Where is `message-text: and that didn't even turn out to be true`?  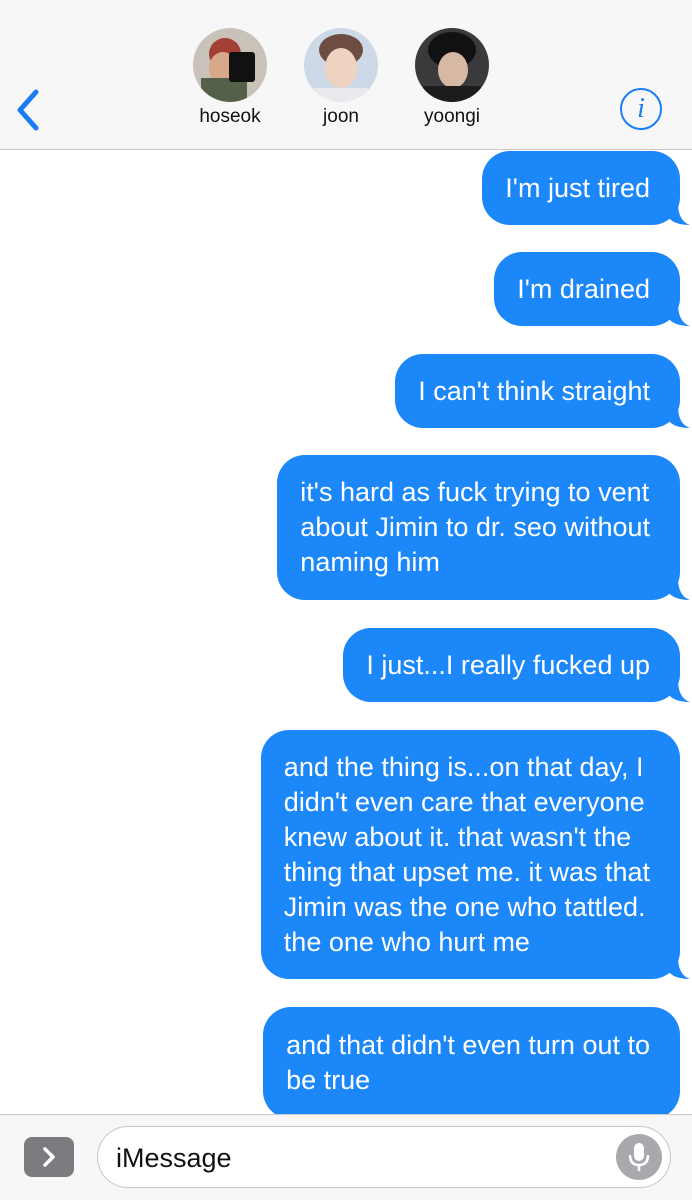
message-text: and that didn't even turn out to be true is located at coordinates (468, 1062).